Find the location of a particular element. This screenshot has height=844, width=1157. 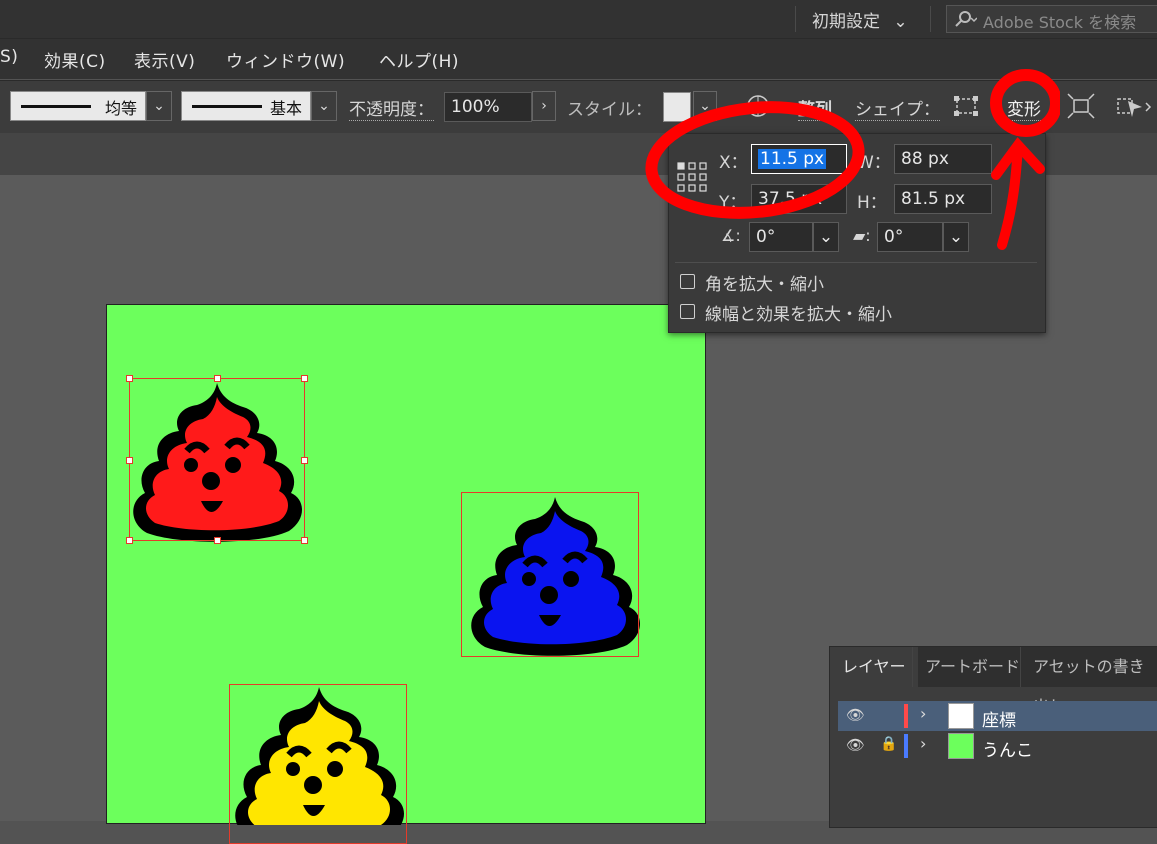

scale-strokes-label: 線幅と効果を拡大・縮小 is located at coordinates (798, 315).